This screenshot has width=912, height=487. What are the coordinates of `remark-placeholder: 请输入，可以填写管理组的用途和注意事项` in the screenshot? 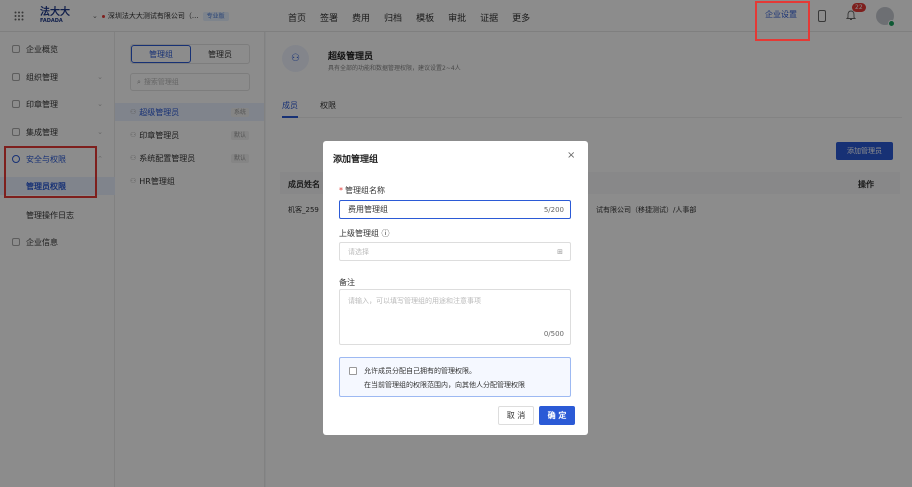 It's located at (414, 301).